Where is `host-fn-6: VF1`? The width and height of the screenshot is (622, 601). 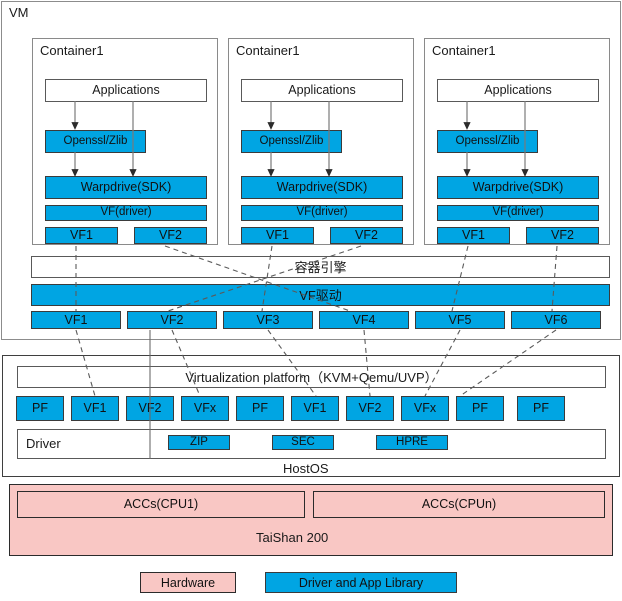
host-fn-6: VF1 is located at coordinates (315, 408).